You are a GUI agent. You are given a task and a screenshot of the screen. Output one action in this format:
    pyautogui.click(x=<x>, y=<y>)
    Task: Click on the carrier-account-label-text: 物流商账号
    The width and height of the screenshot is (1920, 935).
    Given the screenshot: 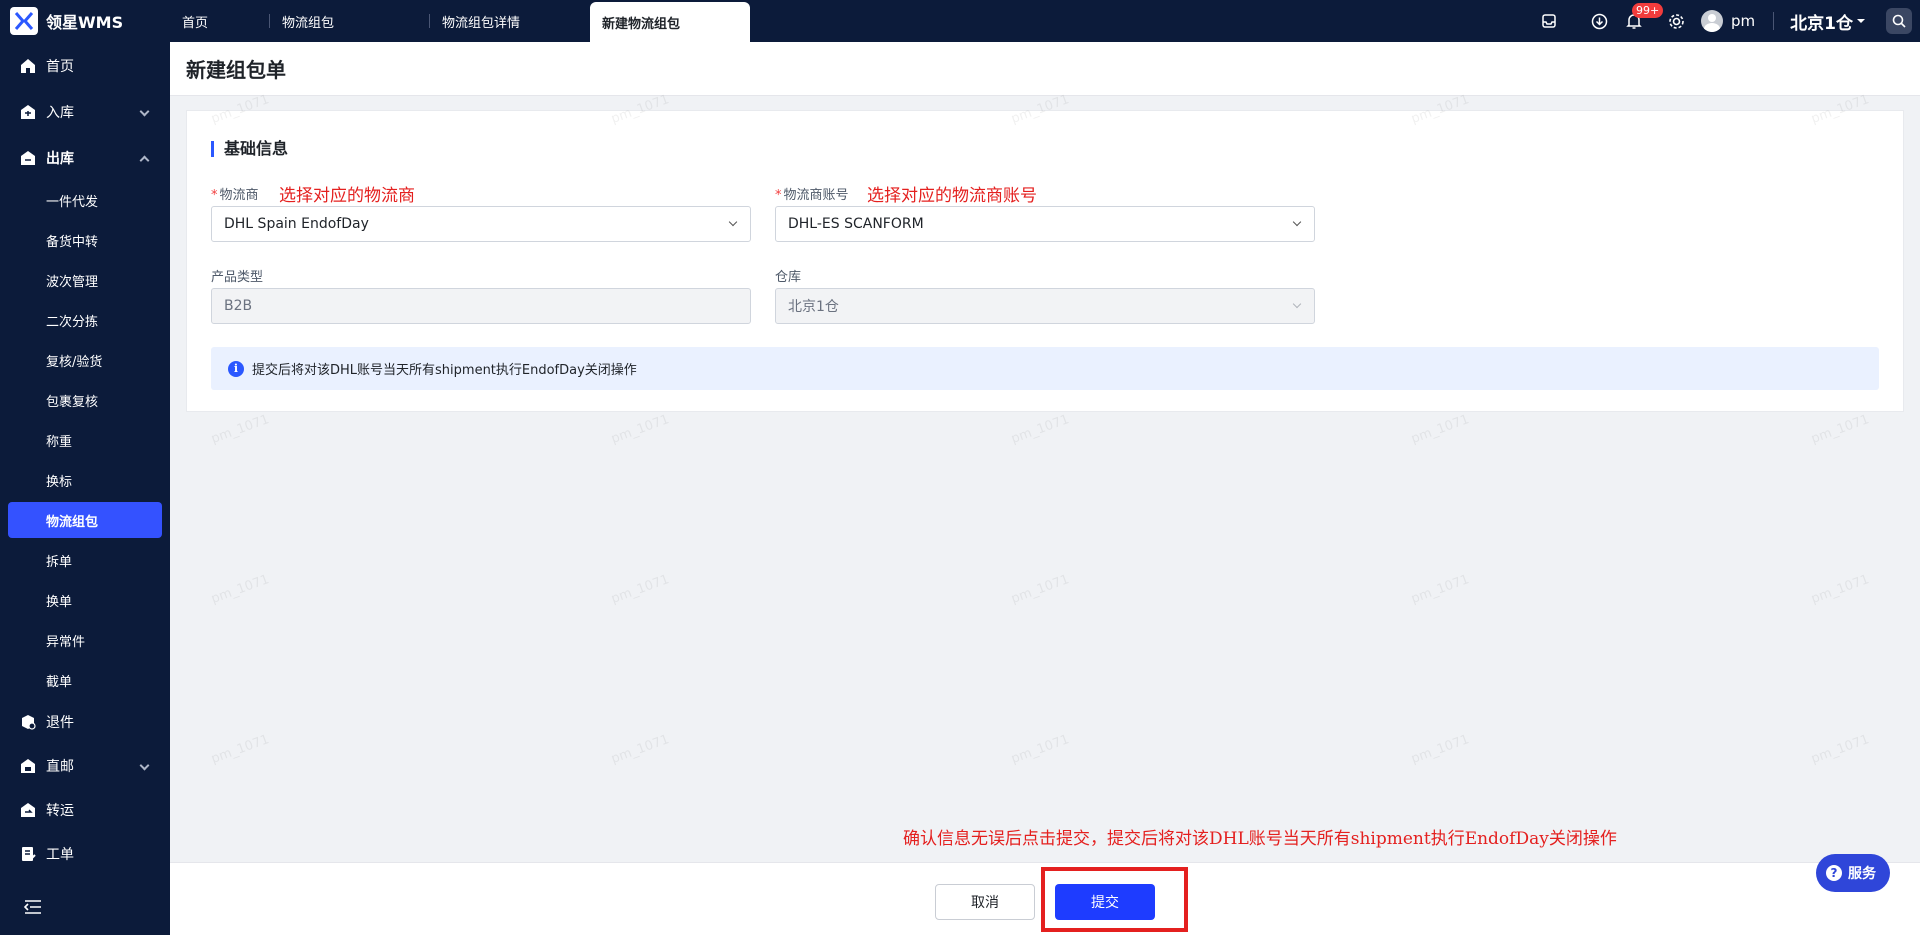 What is the action you would take?
    pyautogui.click(x=816, y=195)
    